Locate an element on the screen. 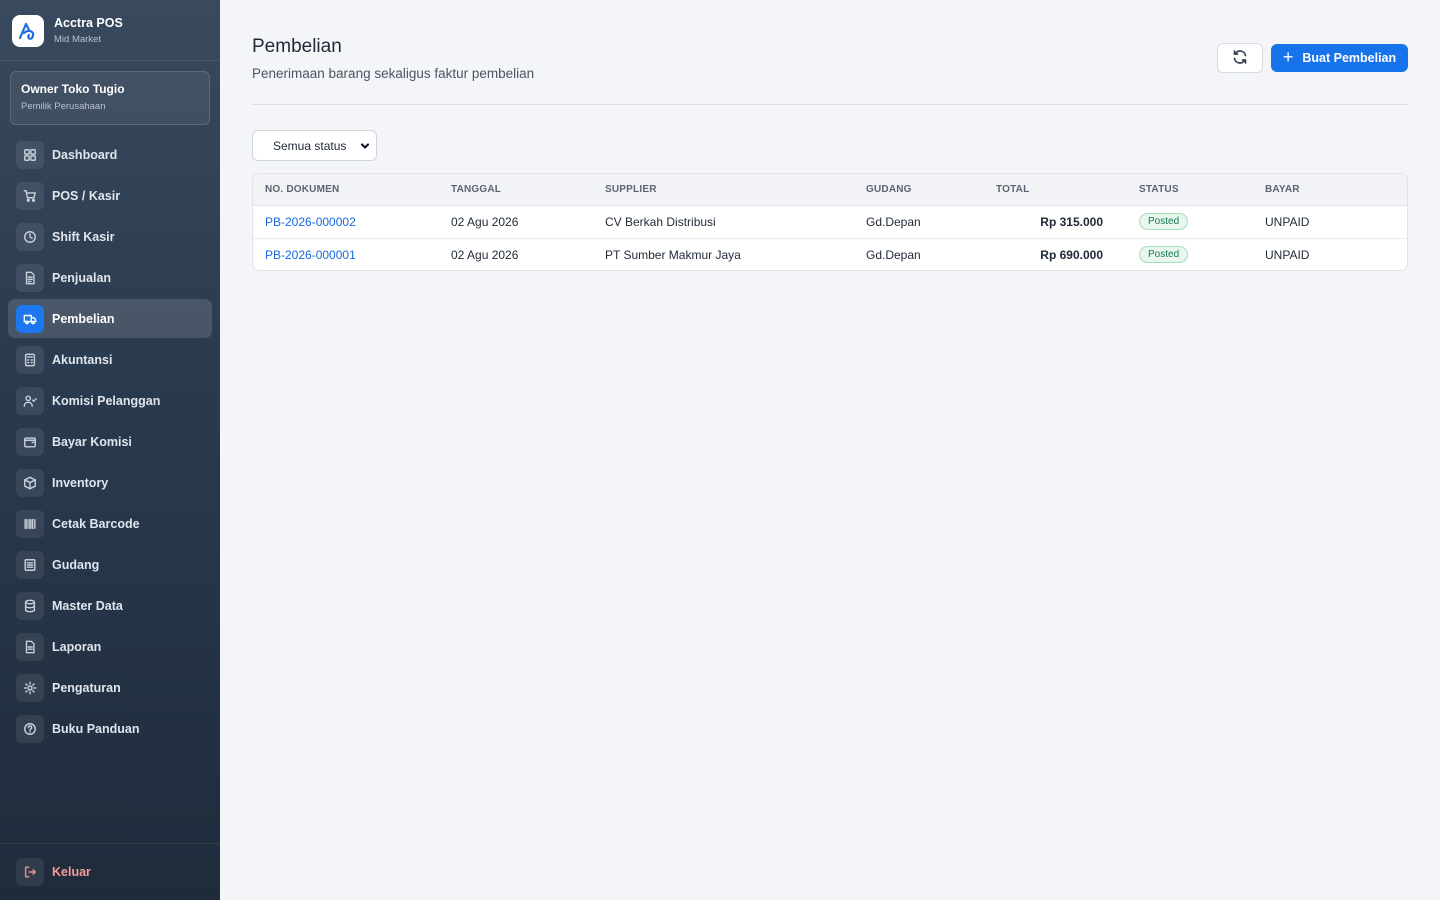  doc-number-link: PB-2026-000002 is located at coordinates (346, 221).